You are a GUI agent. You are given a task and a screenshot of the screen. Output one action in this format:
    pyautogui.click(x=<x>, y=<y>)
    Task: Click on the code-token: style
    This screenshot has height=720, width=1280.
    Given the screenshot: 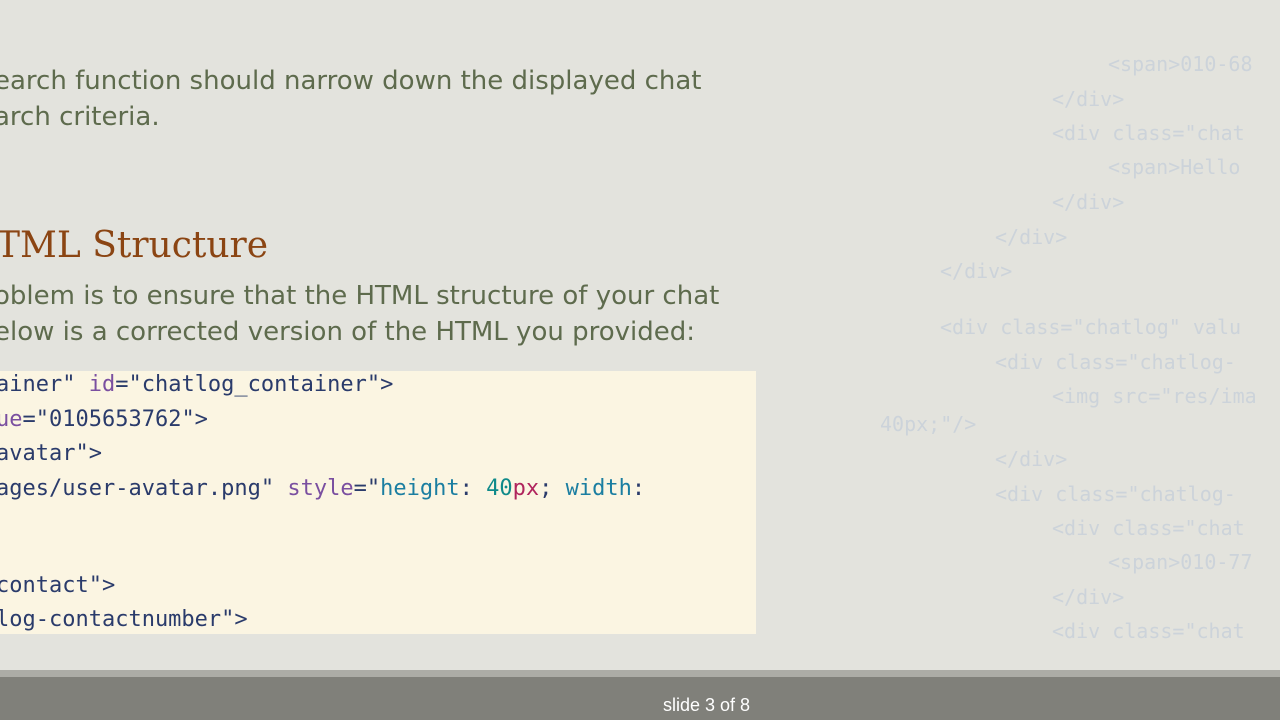 What is the action you would take?
    pyautogui.click(x=320, y=488)
    